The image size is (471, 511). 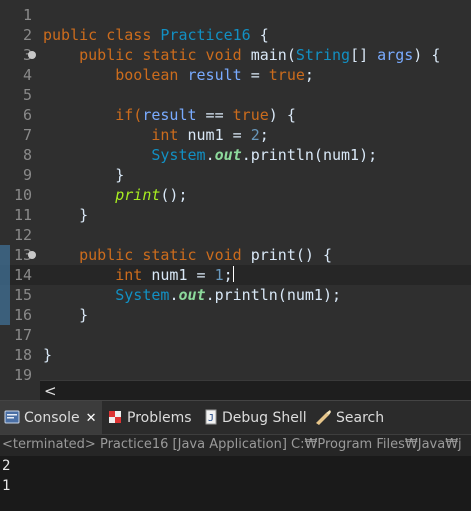 I want to click on token-keyword: boolean, so click(x=115, y=75).